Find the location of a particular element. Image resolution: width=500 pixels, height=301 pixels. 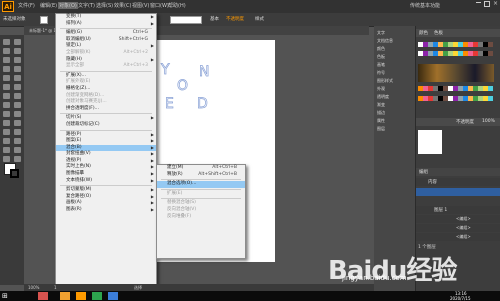

object-menu-item: 图案(E) ▶ is located at coordinates (106, 141).